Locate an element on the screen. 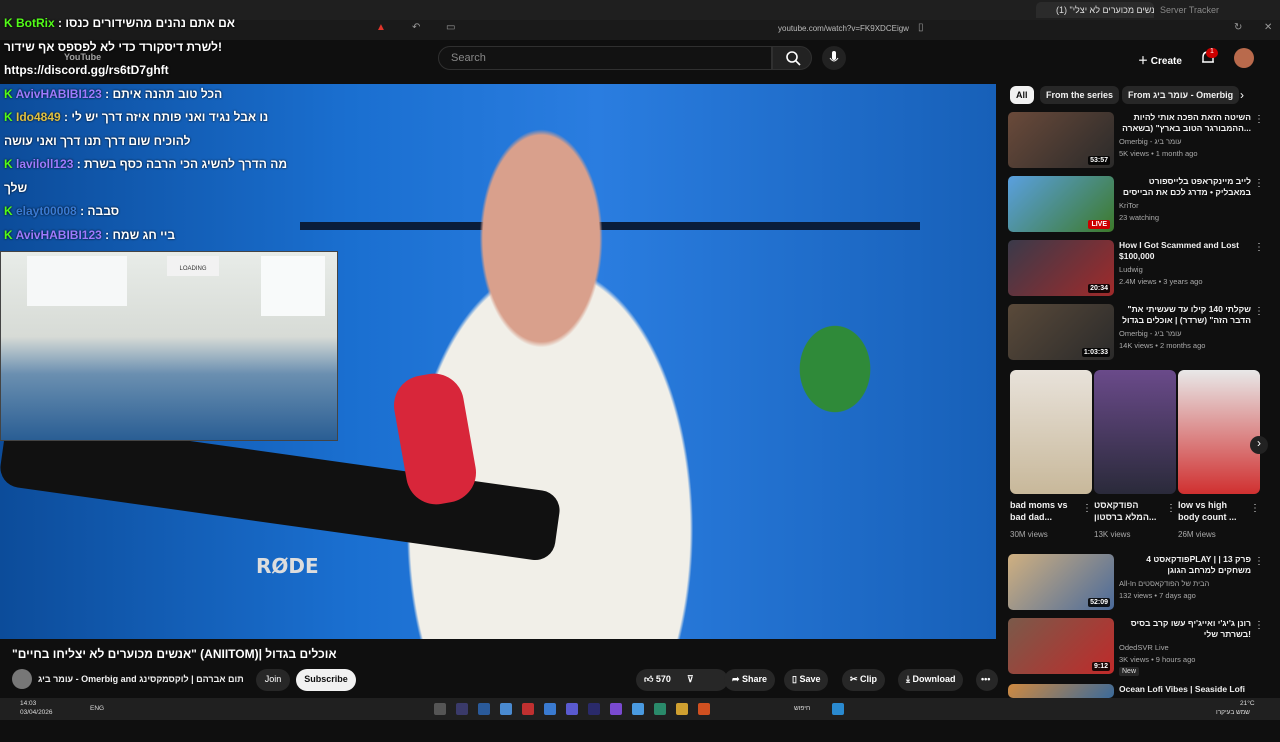  video-thumbnail: 1:03:33 is located at coordinates (1061, 332).